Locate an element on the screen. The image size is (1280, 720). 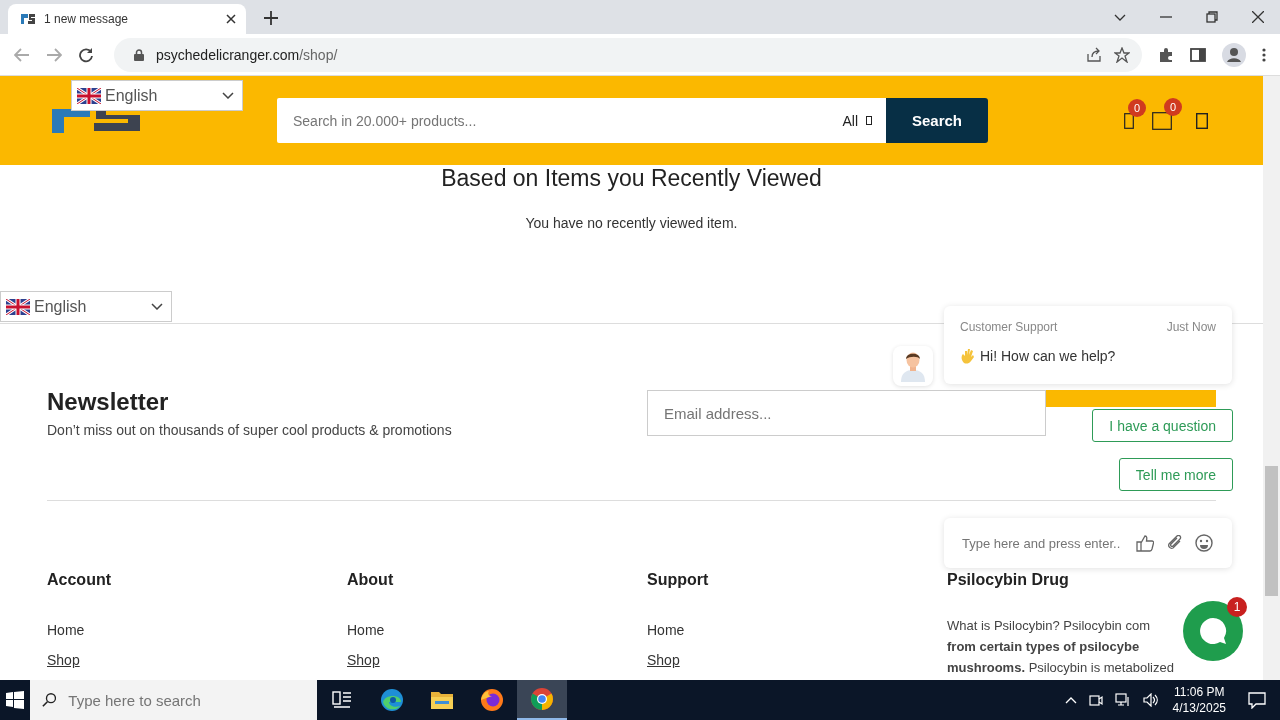
column-title: About is located at coordinates (371, 580).